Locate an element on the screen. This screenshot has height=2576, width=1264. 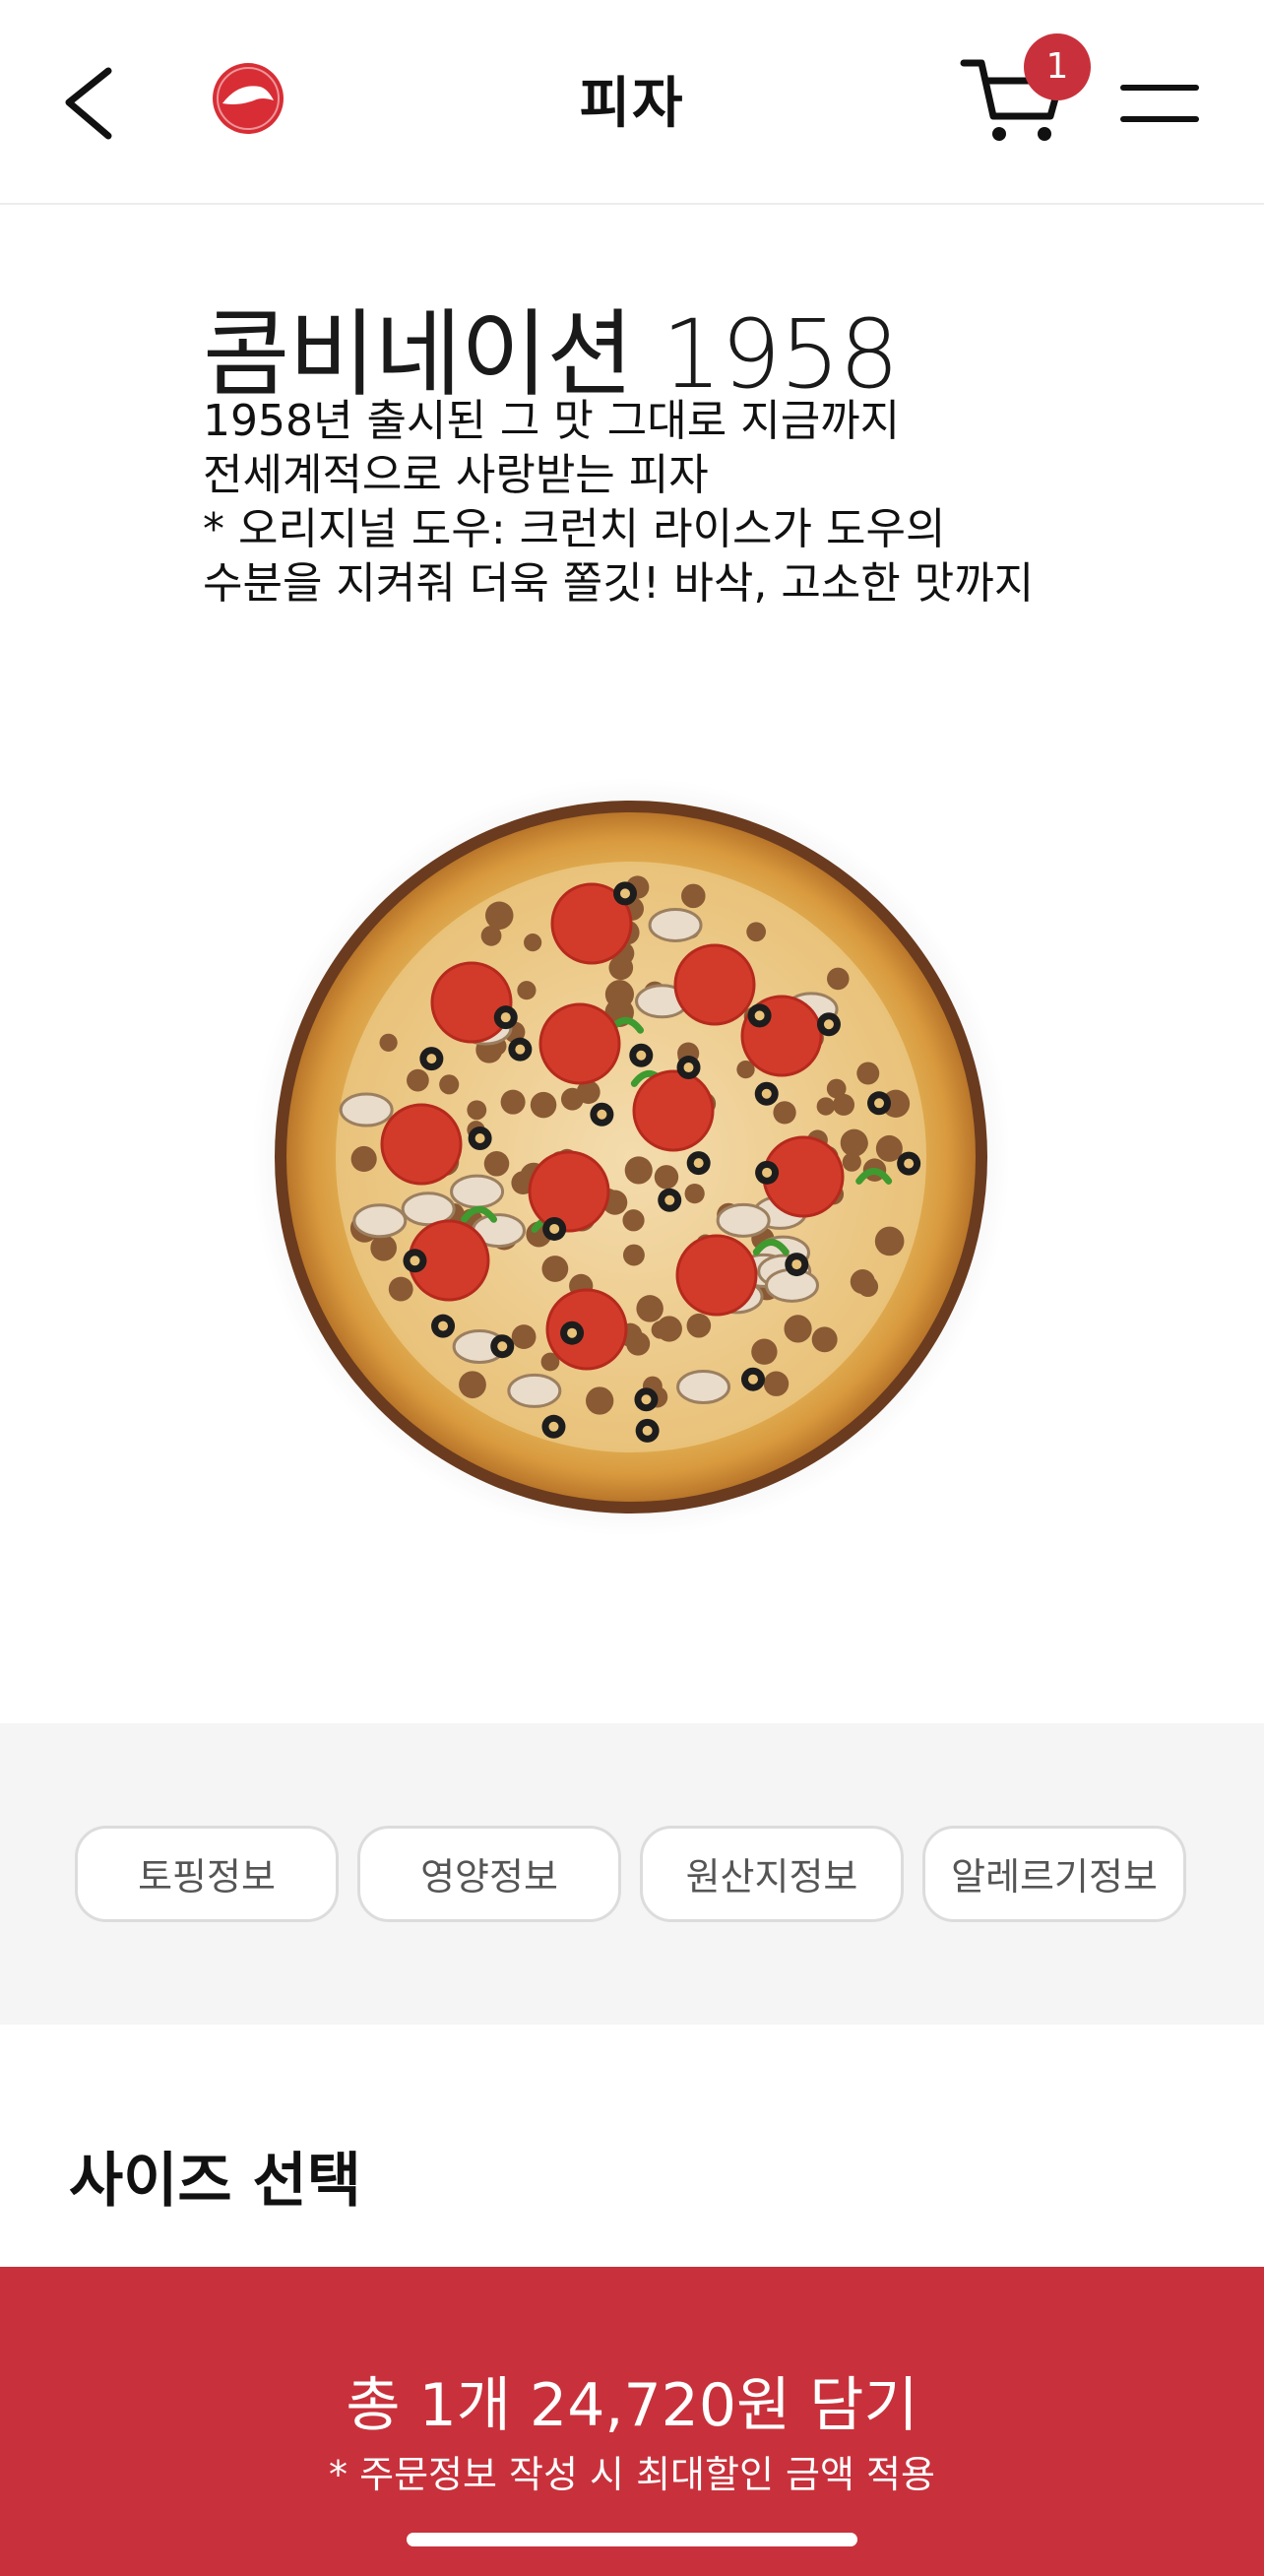
discount-note: * 주문정보 작성 시 최대할인 금액 적용 is located at coordinates (632, 2474).